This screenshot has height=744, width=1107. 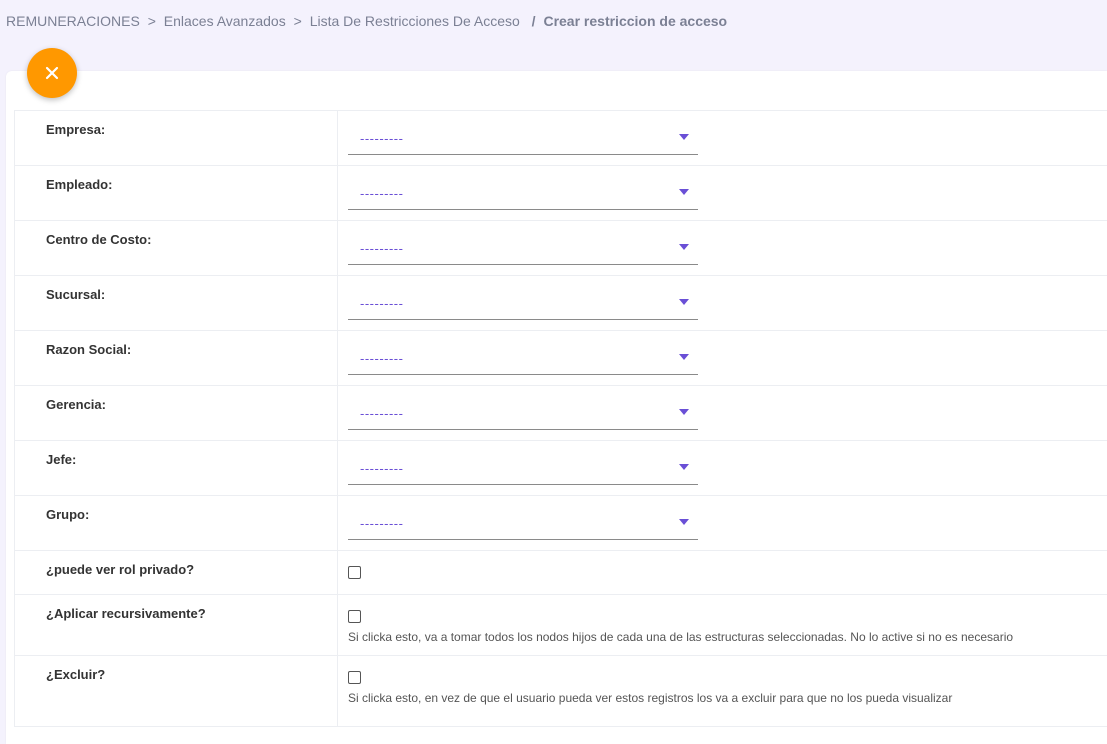 I want to click on field-label: ¿puede ver rol privado?, so click(x=176, y=572).